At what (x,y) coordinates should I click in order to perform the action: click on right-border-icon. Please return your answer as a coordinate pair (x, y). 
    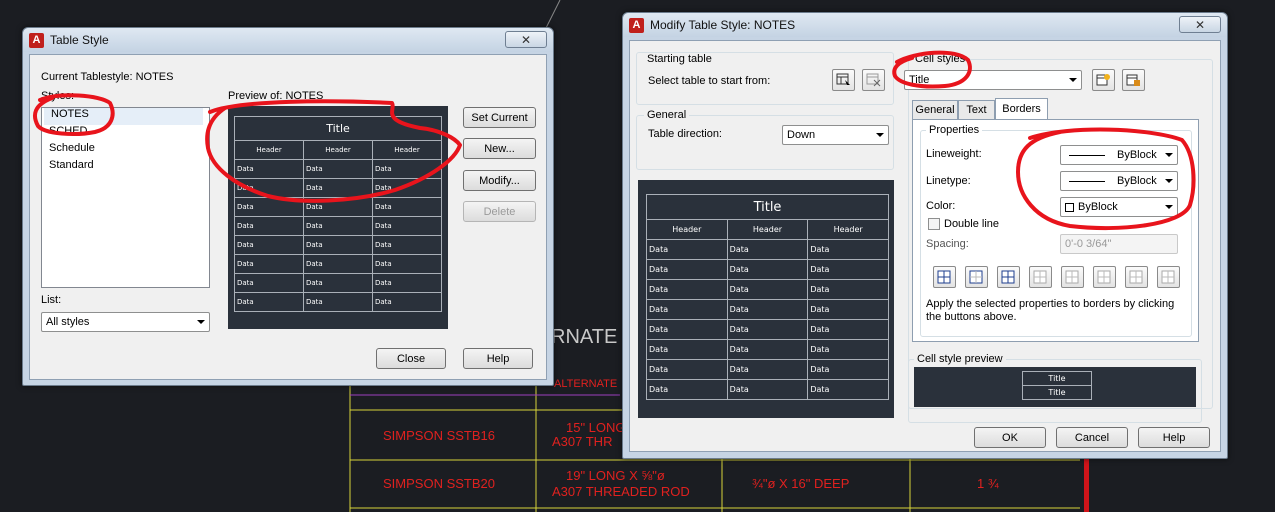
    Looking at the image, I should click on (1136, 277).